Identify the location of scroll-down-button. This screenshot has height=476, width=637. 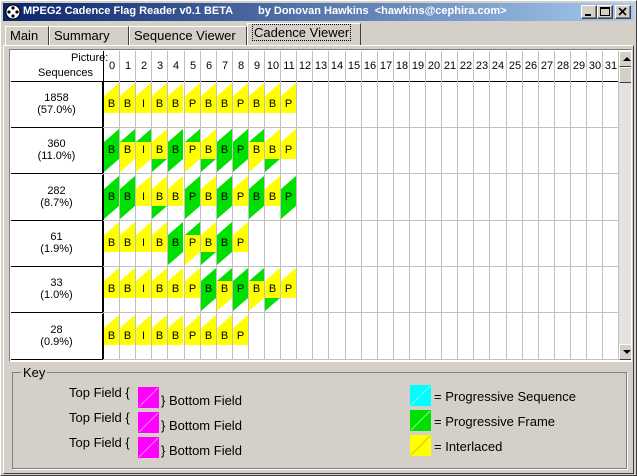
(625, 352).